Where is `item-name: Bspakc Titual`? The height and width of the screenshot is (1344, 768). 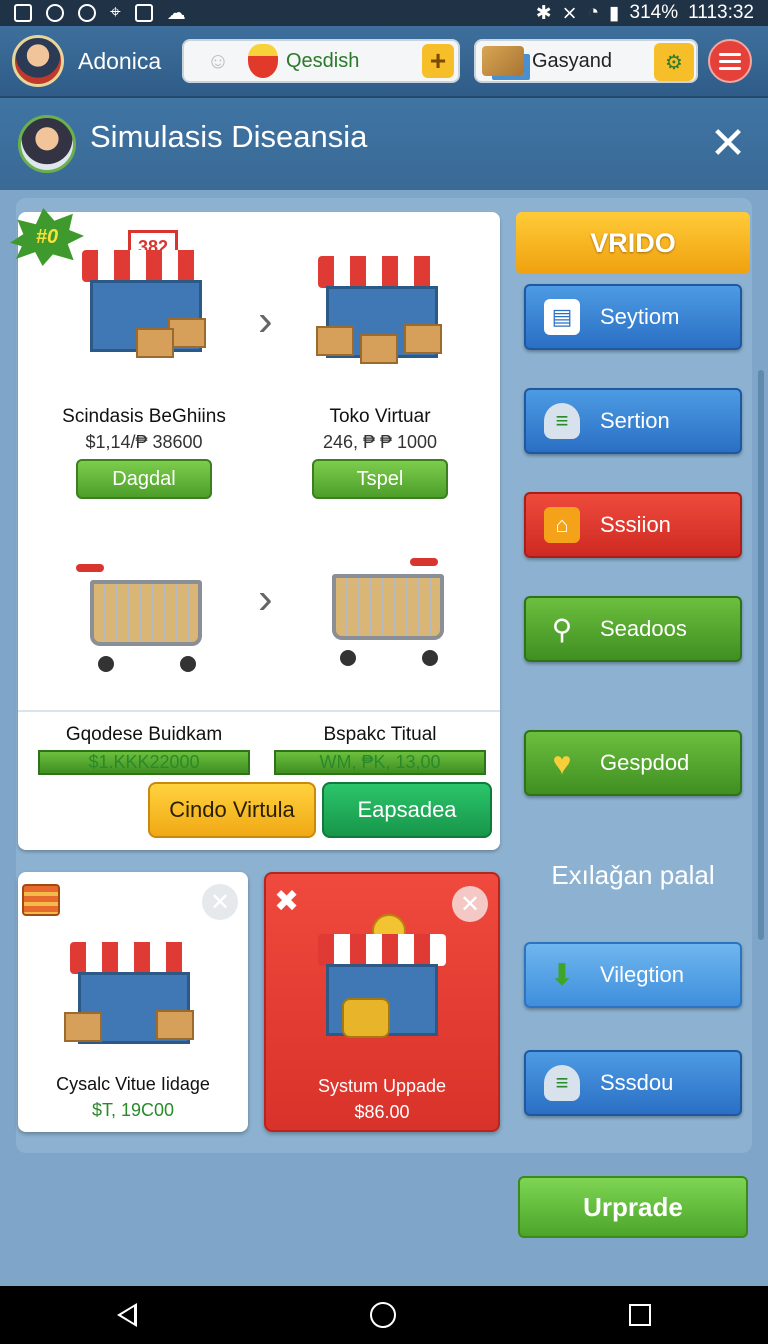 item-name: Bspakc Titual is located at coordinates (380, 734).